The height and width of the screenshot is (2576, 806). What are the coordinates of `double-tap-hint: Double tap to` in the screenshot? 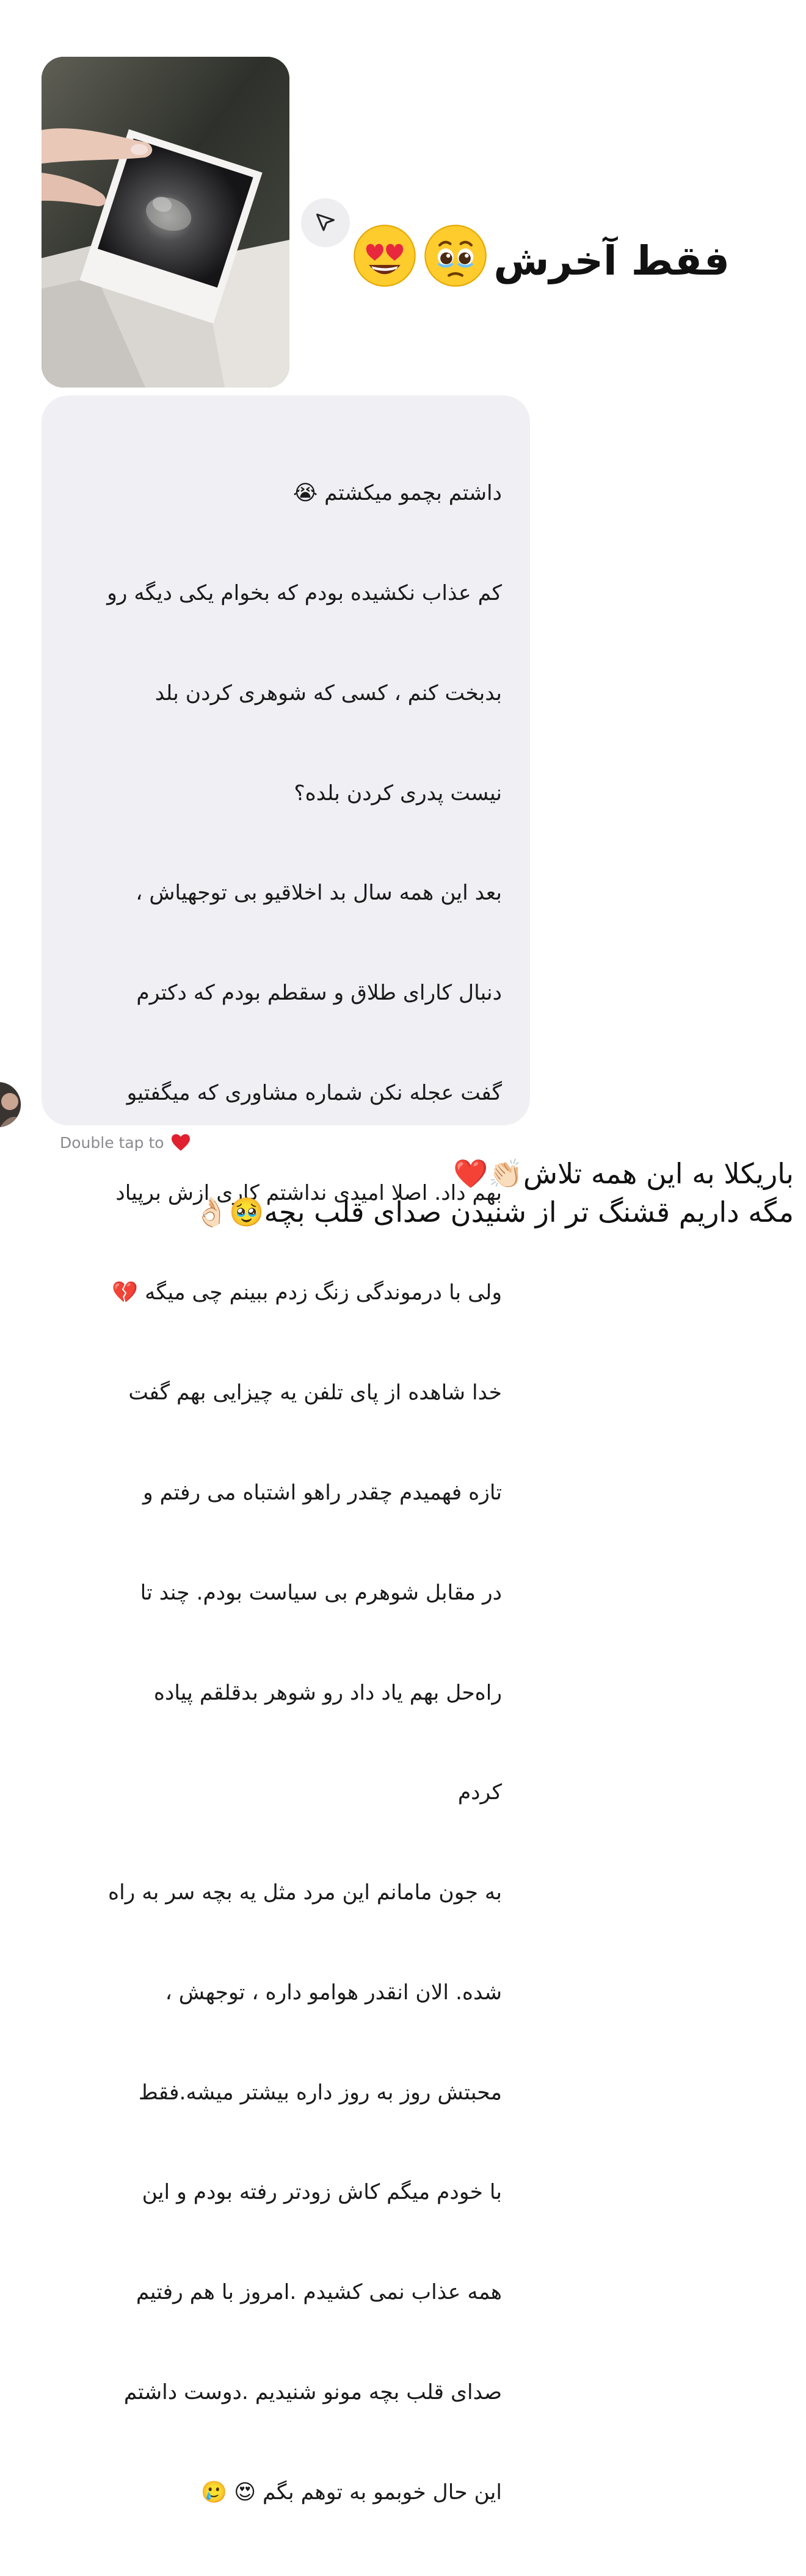 It's located at (125, 1142).